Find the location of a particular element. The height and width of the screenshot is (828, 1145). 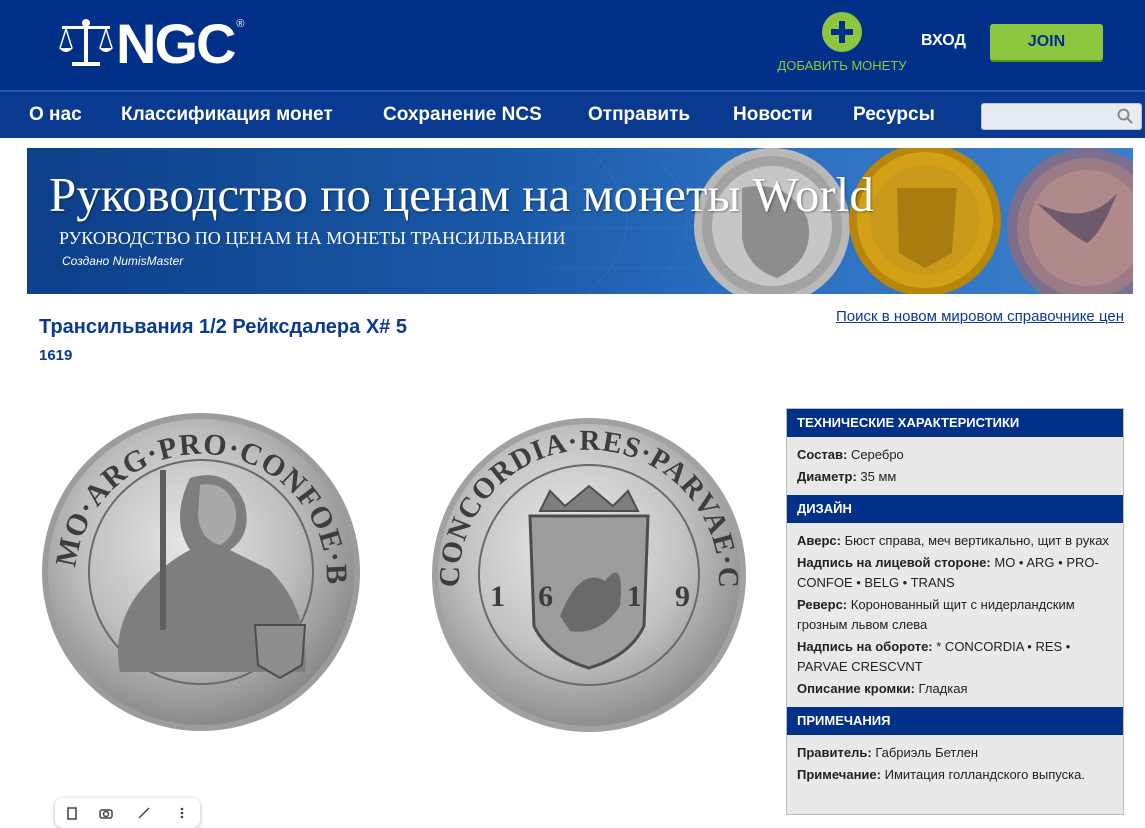

reverse-label: Реверс: is located at coordinates (822, 604).